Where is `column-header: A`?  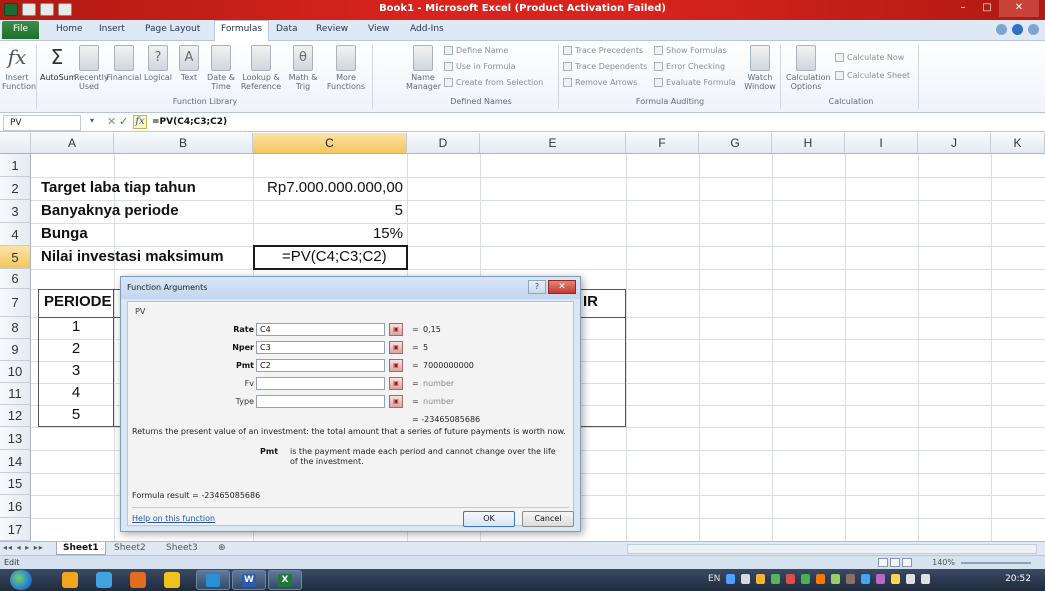 column-header: A is located at coordinates (72, 143).